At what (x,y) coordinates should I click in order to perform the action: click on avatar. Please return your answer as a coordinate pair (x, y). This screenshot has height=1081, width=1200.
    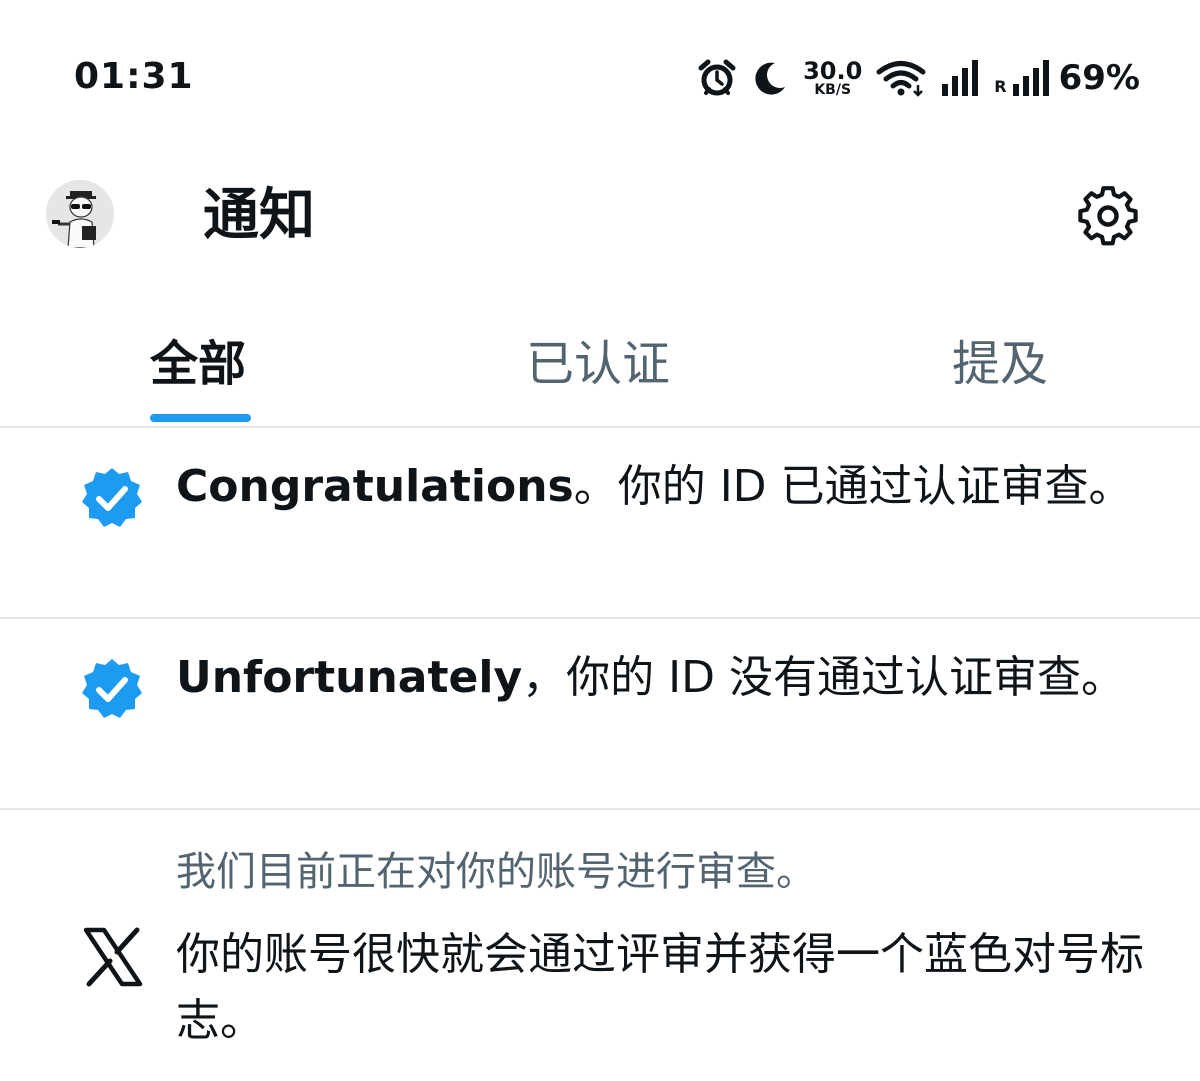
    Looking at the image, I should click on (80, 214).